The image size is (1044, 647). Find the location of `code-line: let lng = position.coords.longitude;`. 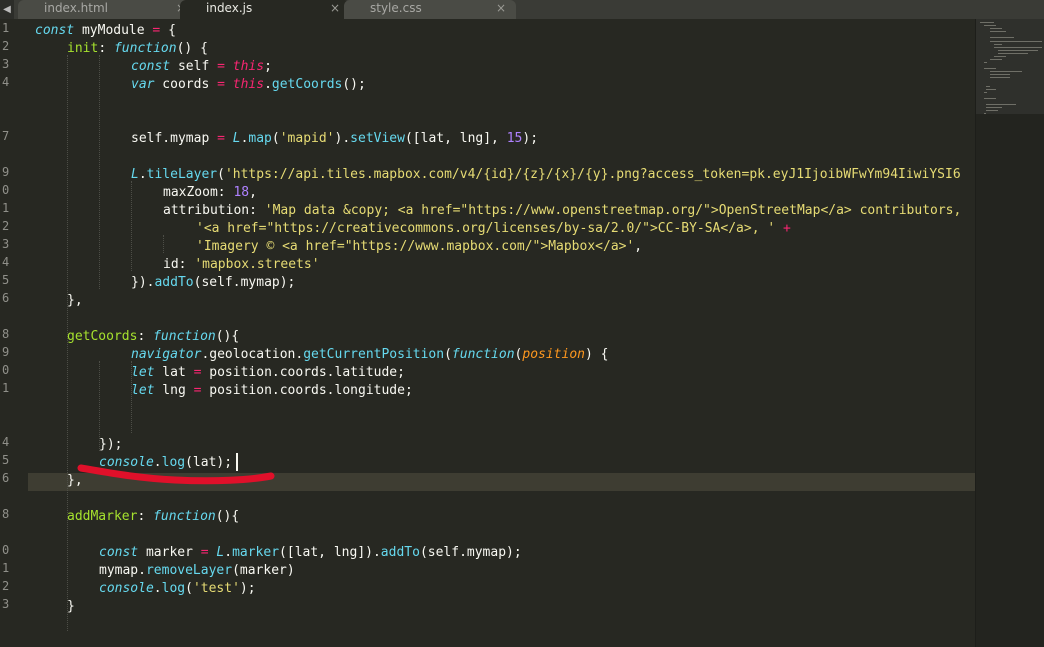

code-line: let lng = position.coords.longitude; is located at coordinates (272, 390).